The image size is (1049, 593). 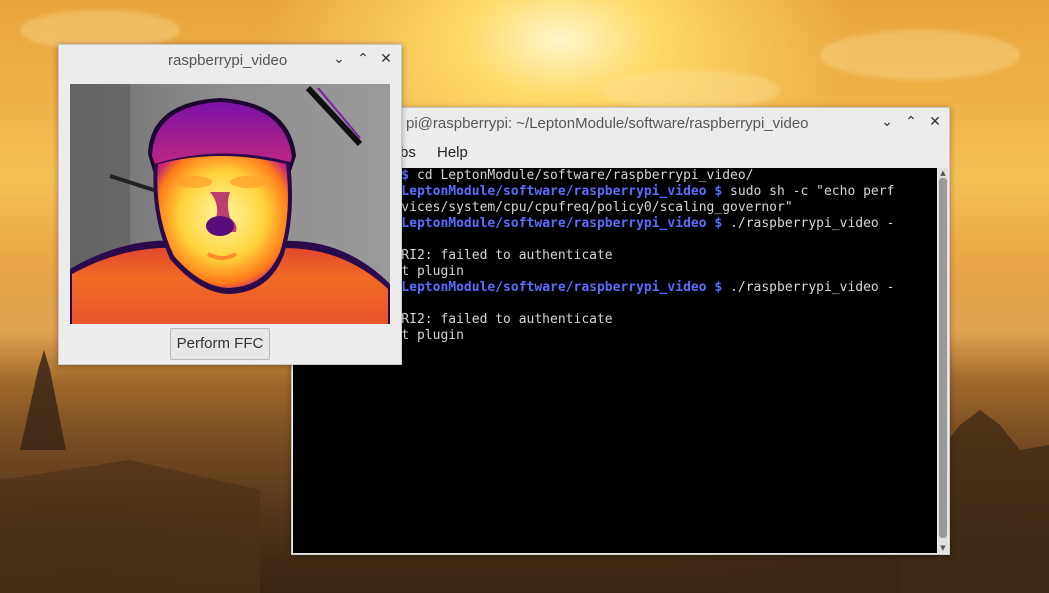 I want to click on terminal-scrollbar: ▲ ▼, so click(x=943, y=360).